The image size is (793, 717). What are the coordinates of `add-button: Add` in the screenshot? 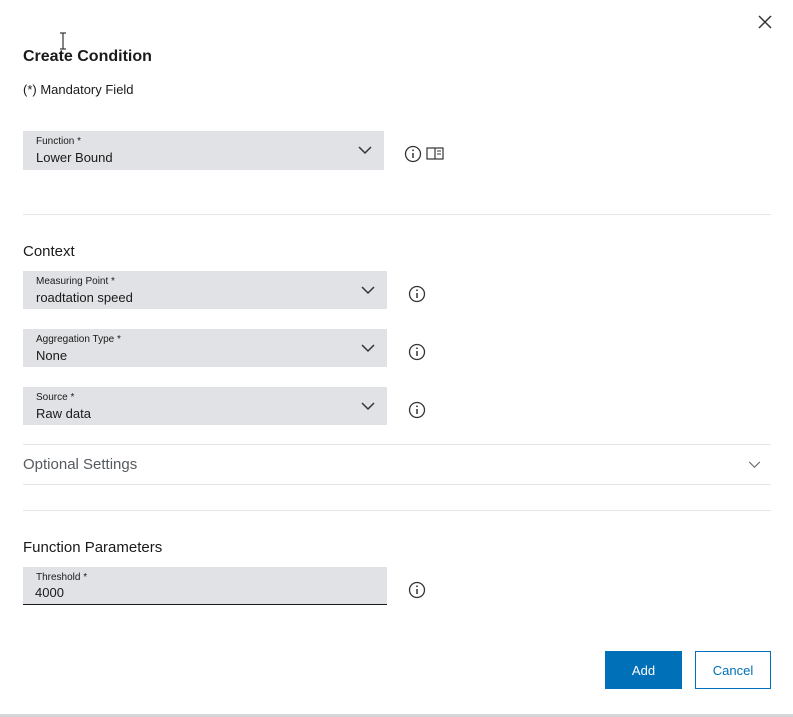 It's located at (643, 670).